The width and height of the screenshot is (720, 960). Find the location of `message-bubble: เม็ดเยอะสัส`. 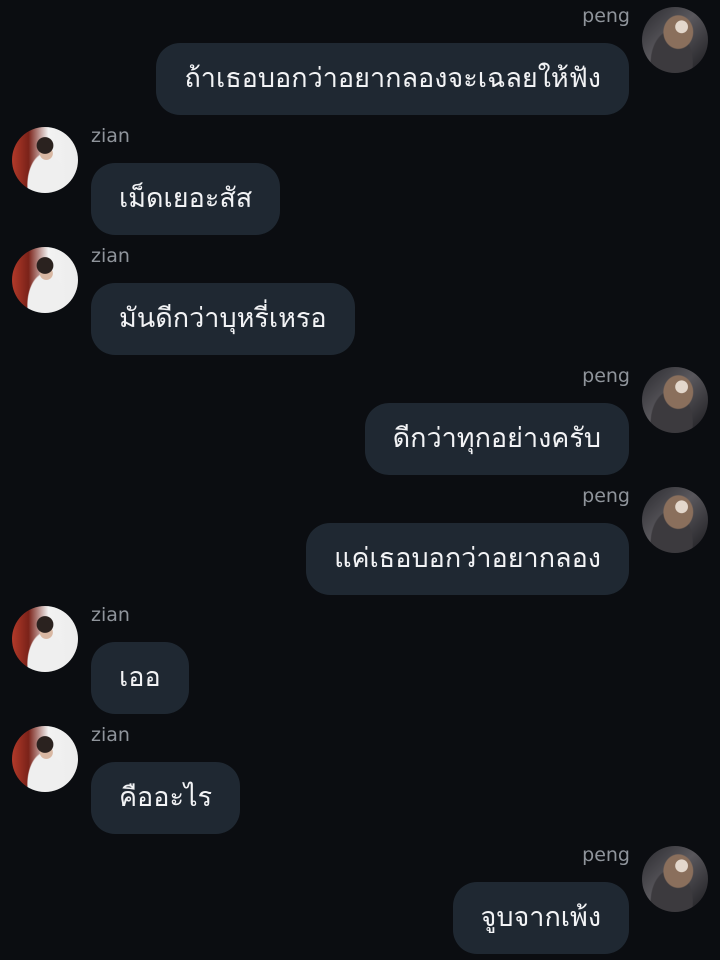

message-bubble: เม็ดเยอะสัส is located at coordinates (186, 199).